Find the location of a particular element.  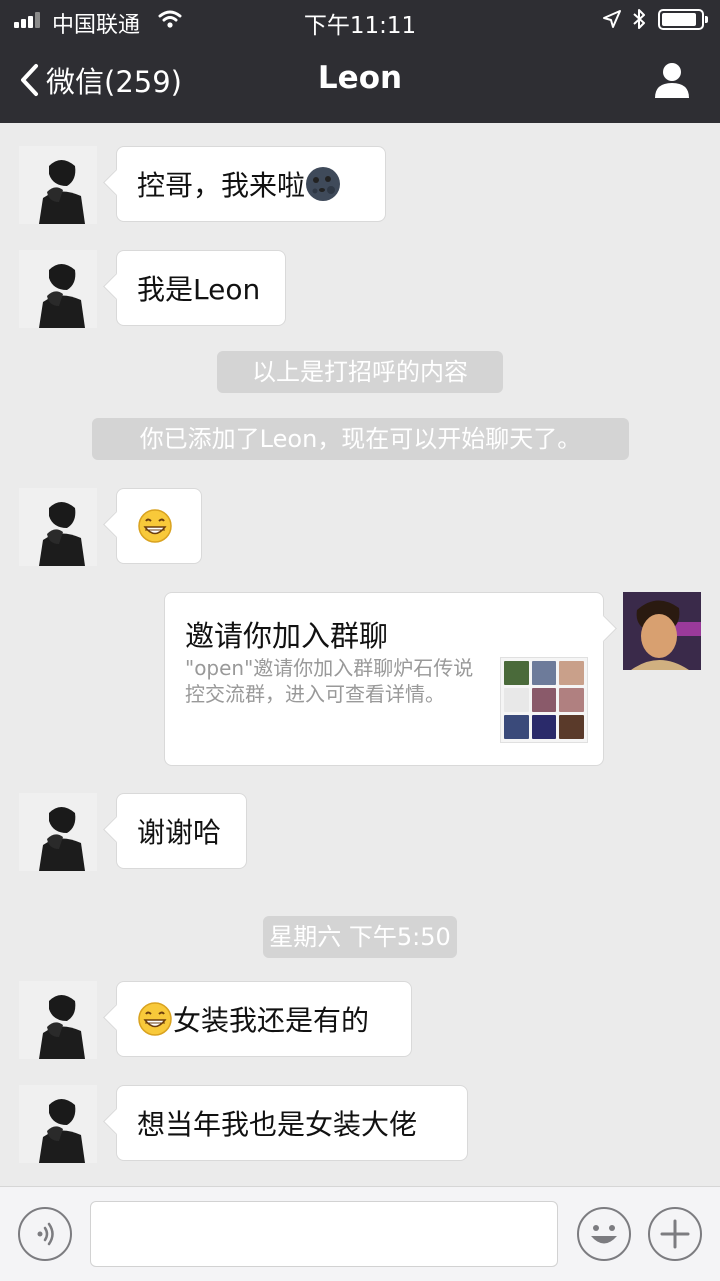

contact-profile-icon is located at coordinates (672, 80).